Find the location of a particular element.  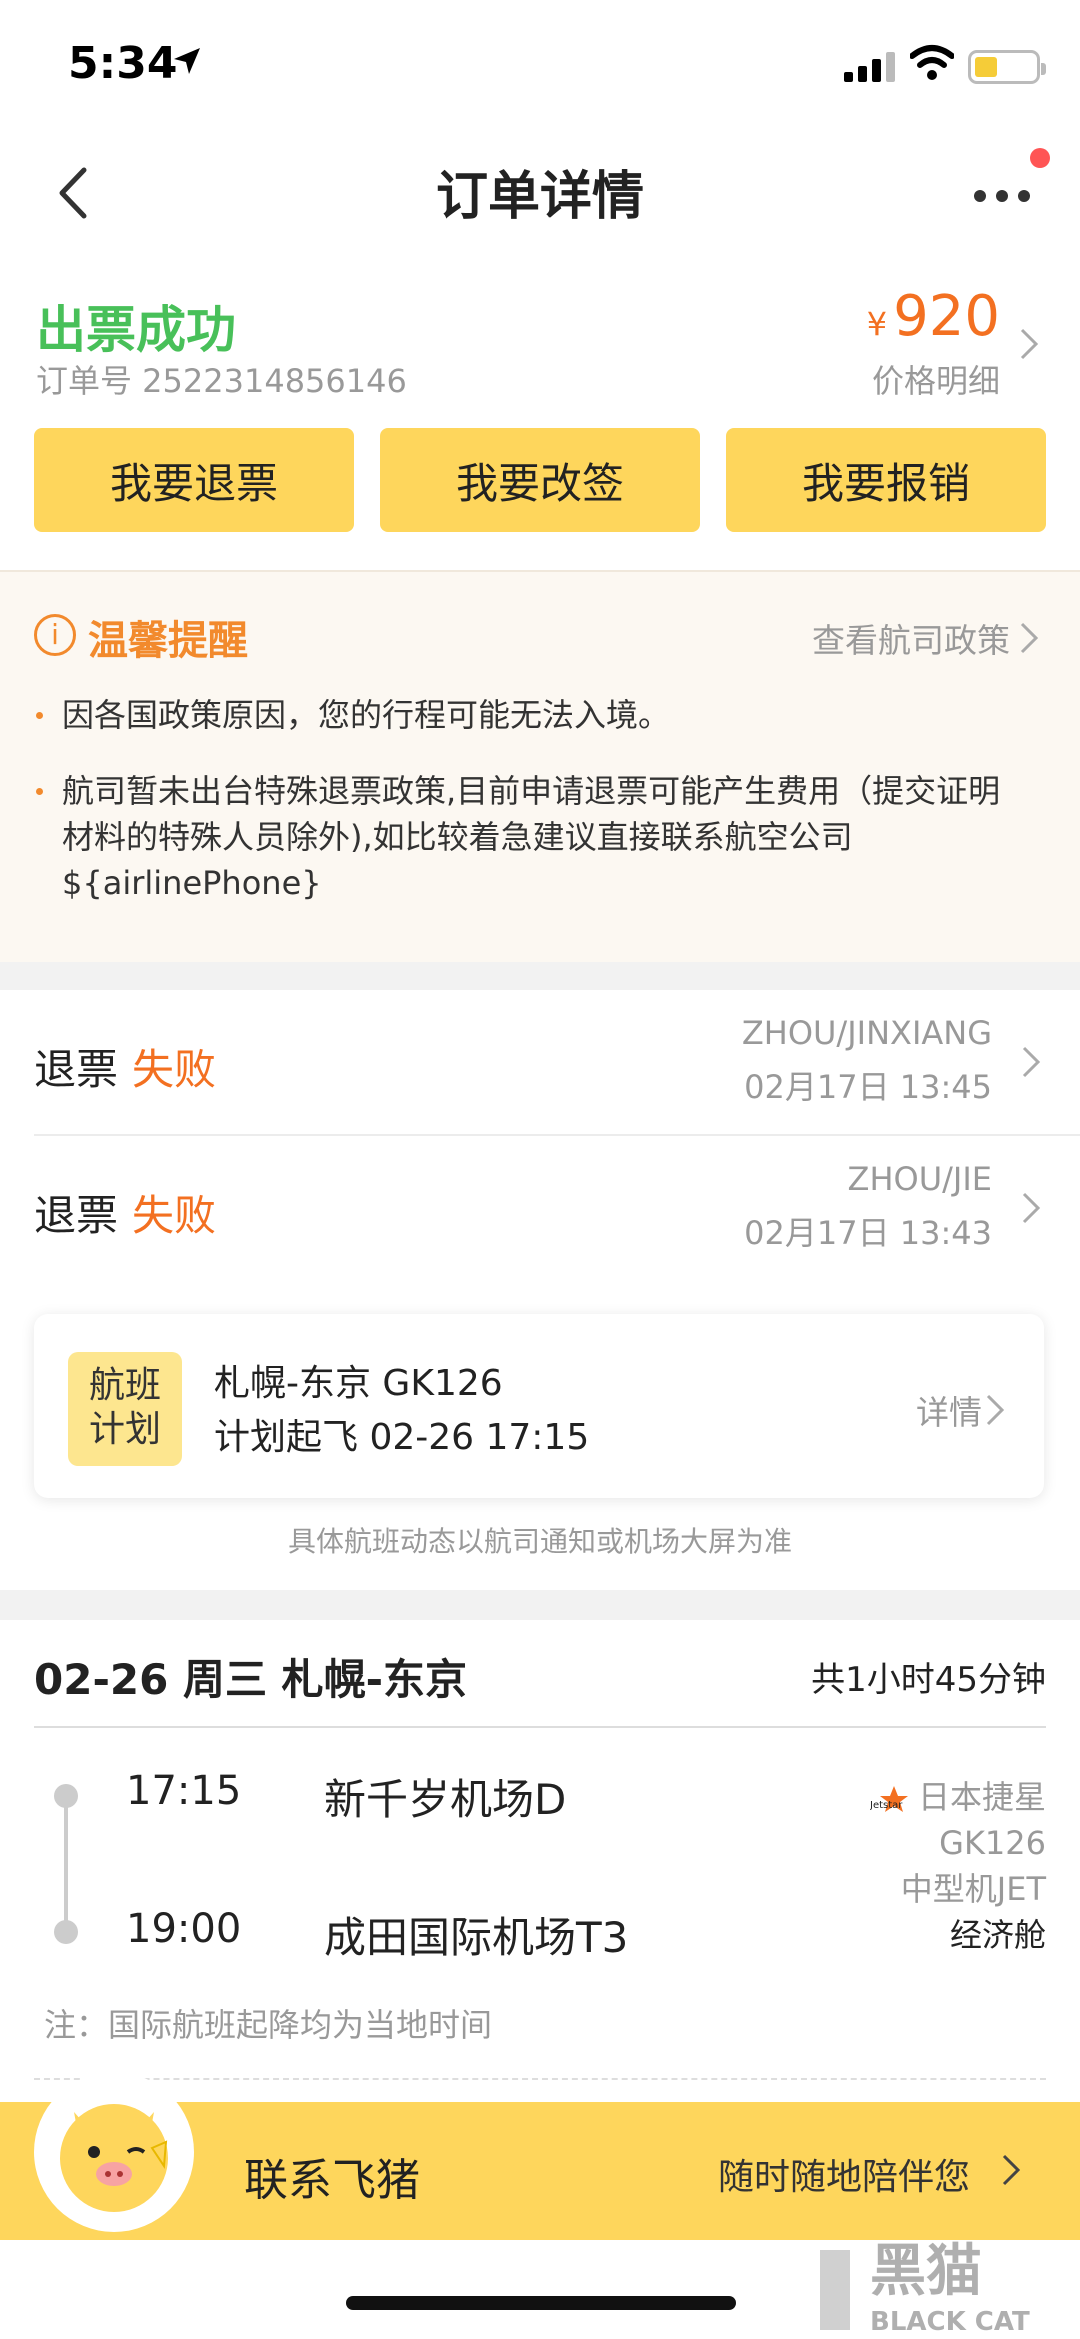

refund-datetime: 02月17日 13:45 is located at coordinates (868, 1087).